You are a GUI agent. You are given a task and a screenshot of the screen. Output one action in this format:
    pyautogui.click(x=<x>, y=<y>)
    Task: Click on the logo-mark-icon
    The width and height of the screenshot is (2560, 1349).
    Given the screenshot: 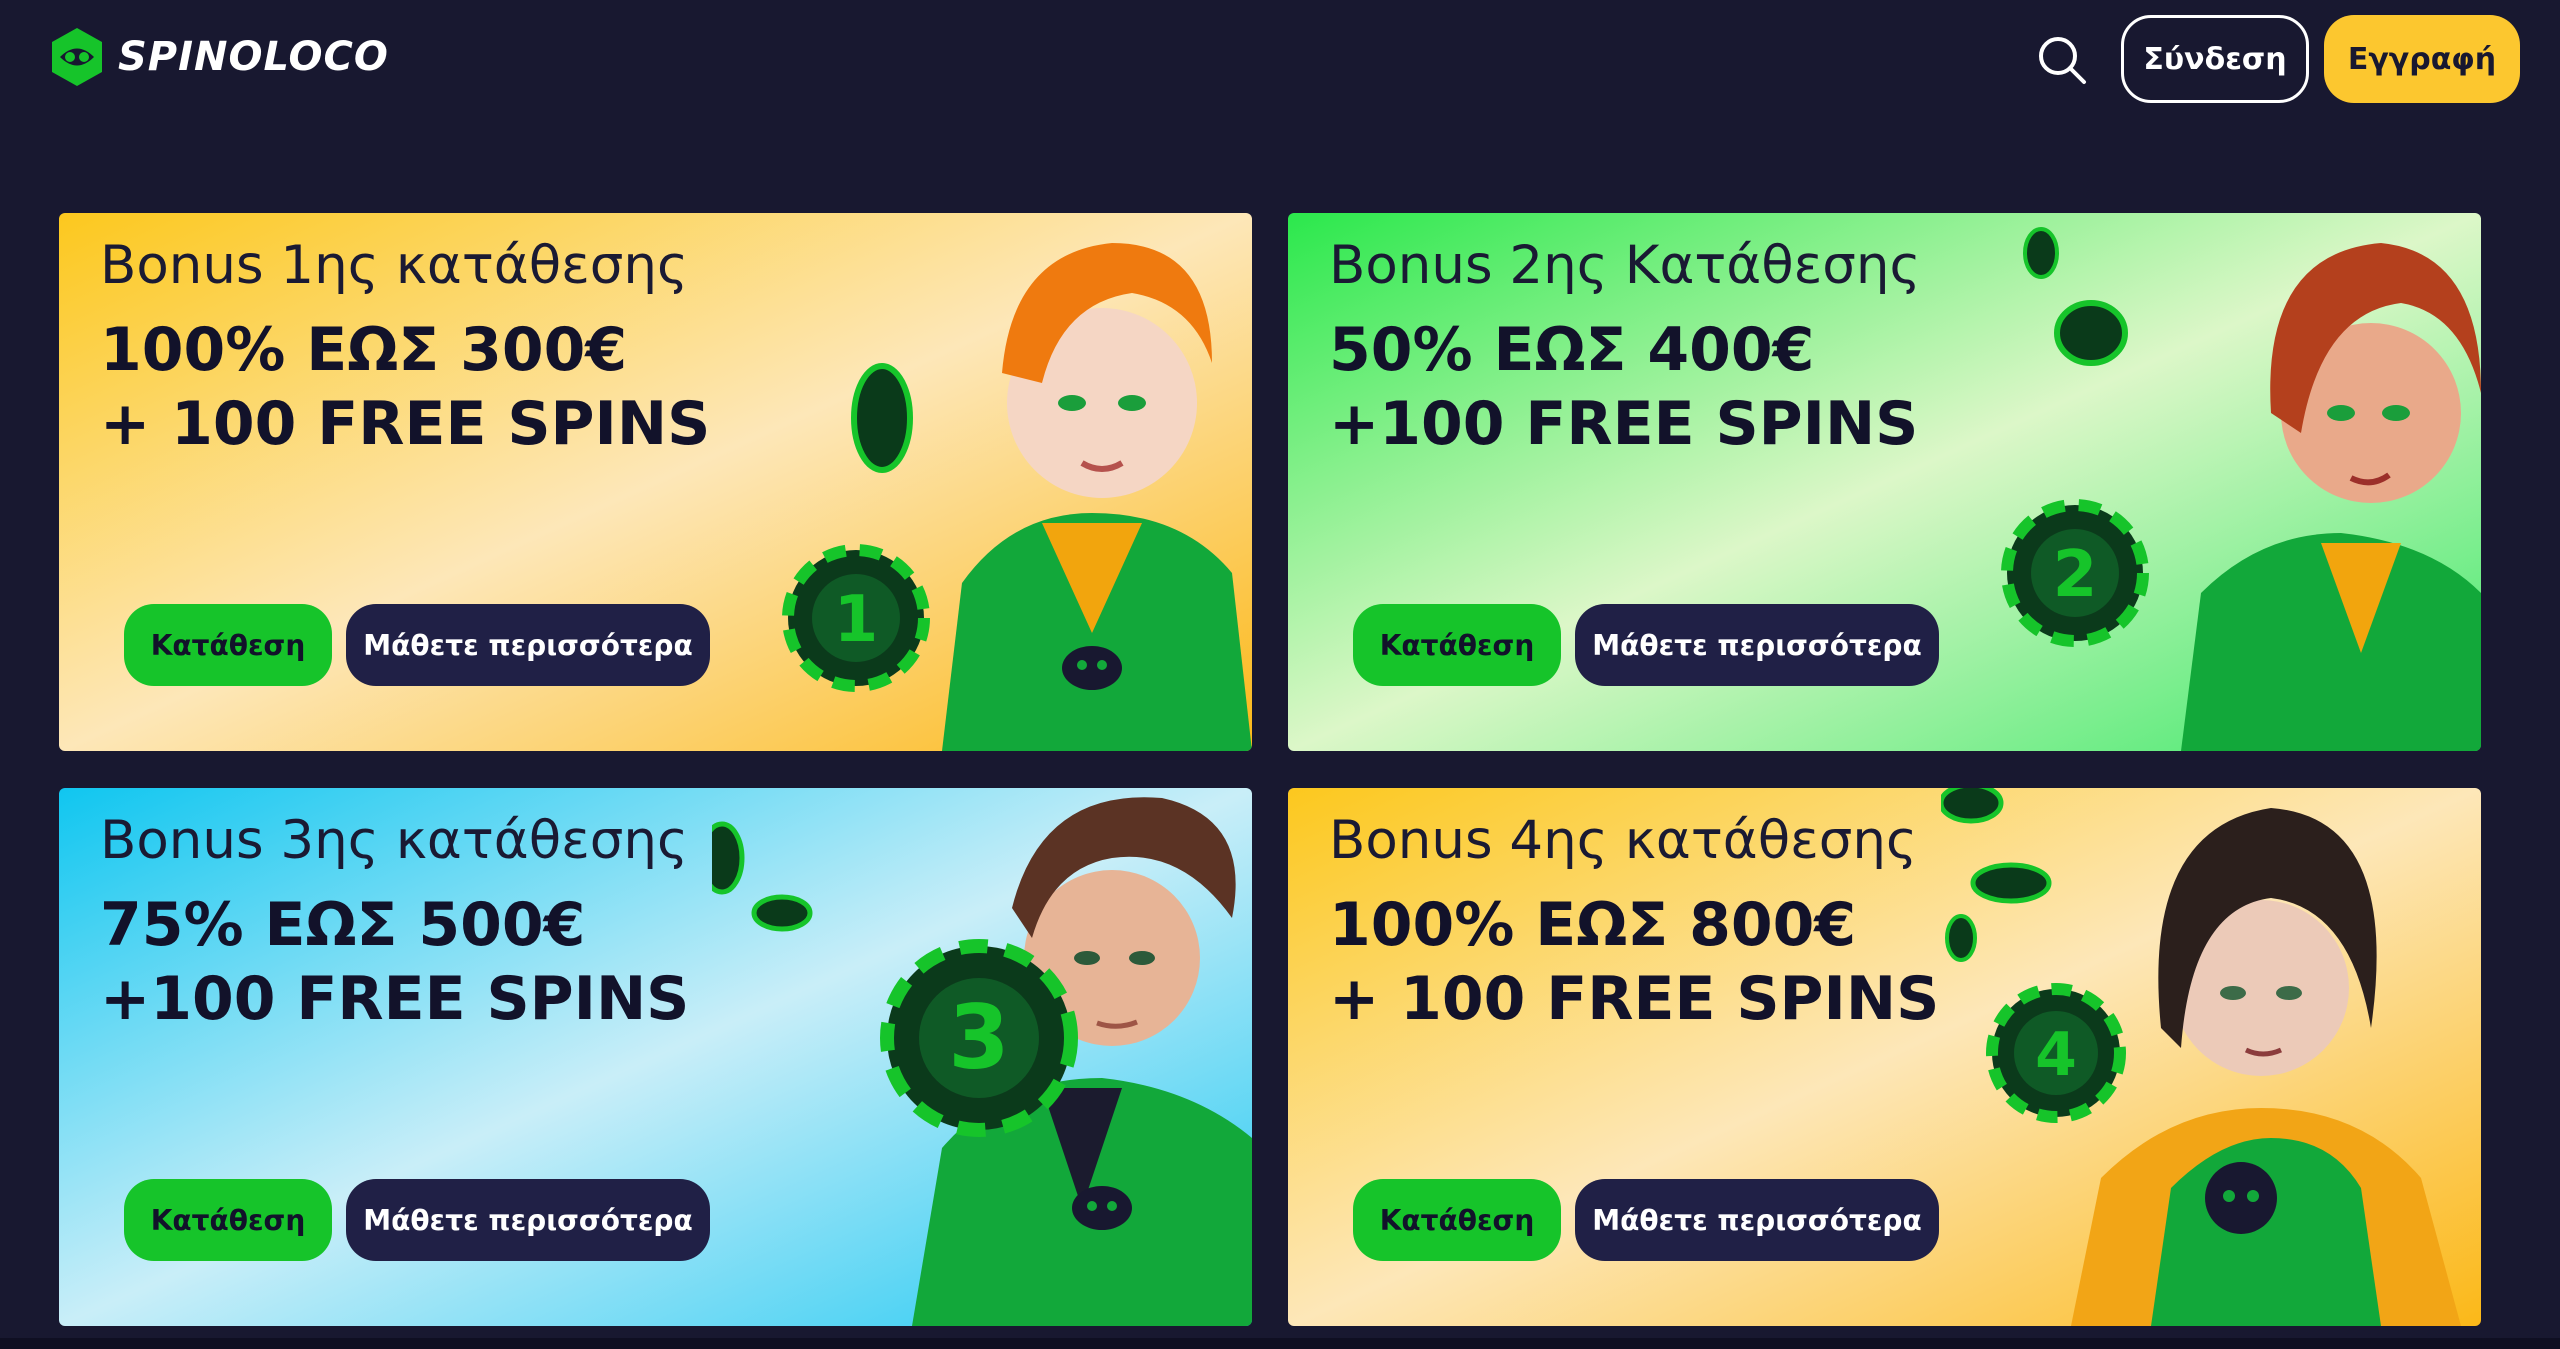 What is the action you would take?
    pyautogui.click(x=77, y=57)
    